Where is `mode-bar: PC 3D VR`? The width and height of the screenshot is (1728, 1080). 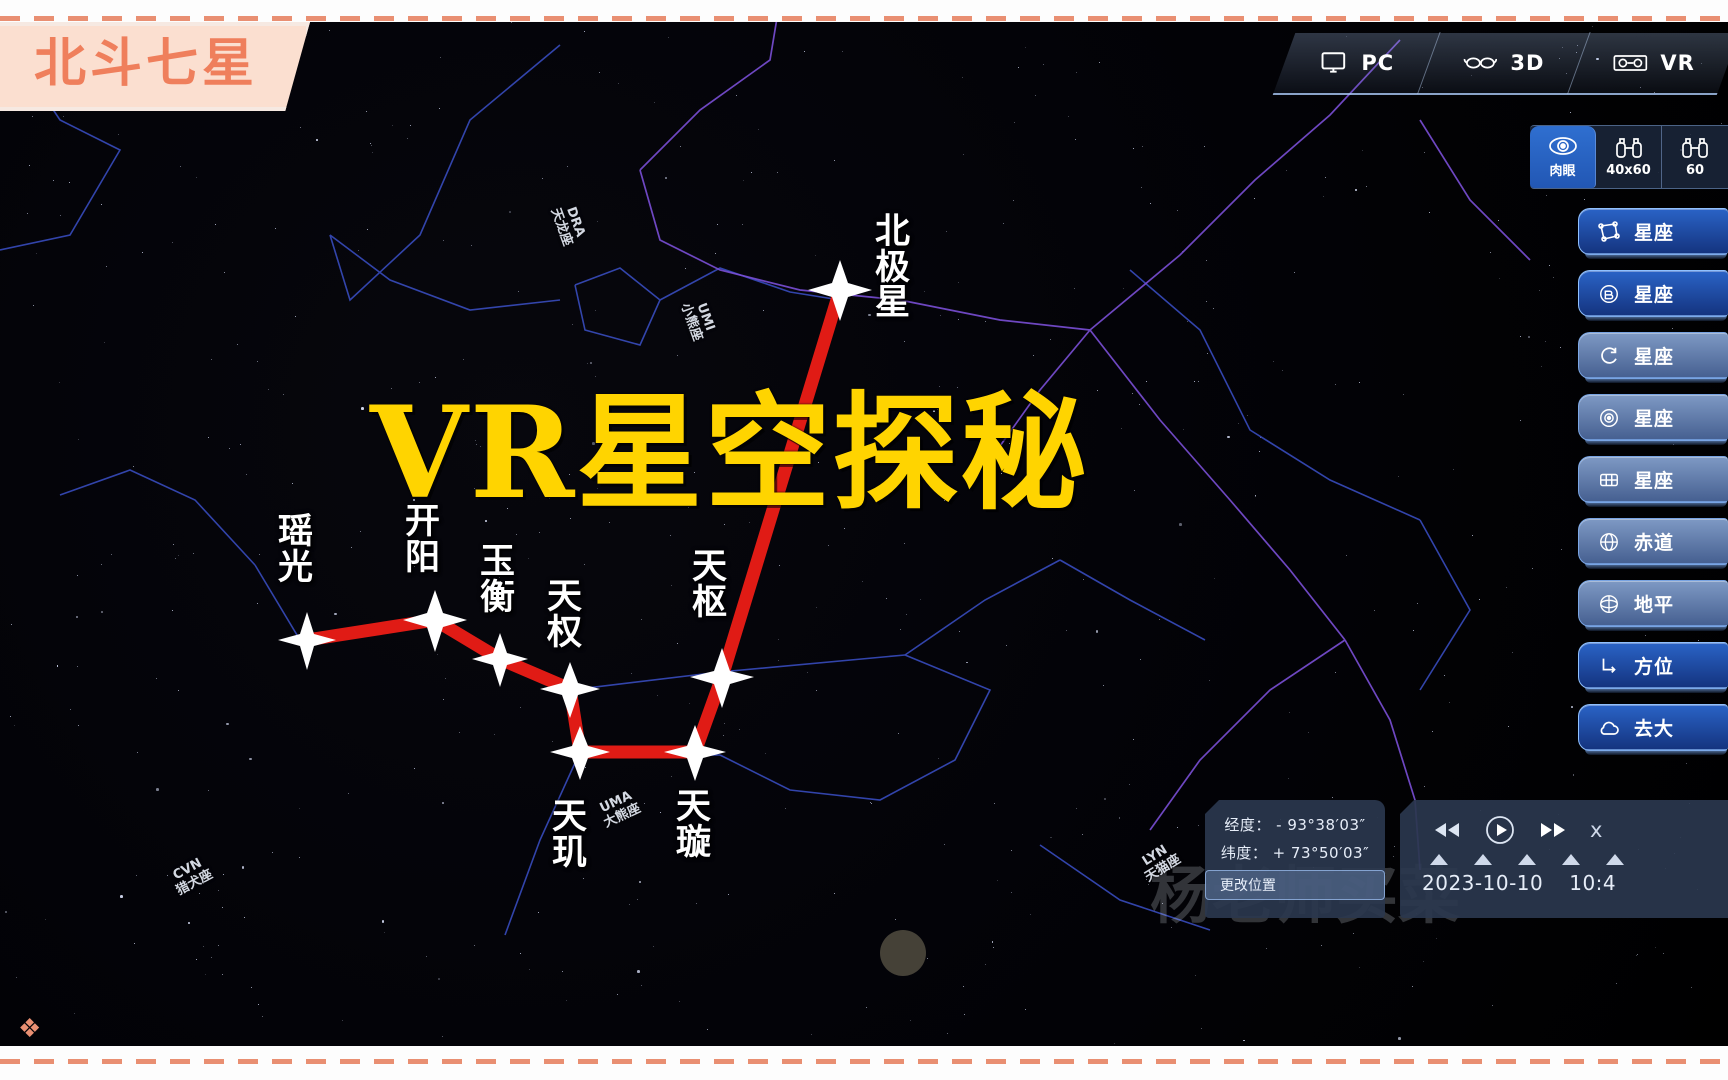
mode-bar: PC 3D VR is located at coordinates (1500, 63).